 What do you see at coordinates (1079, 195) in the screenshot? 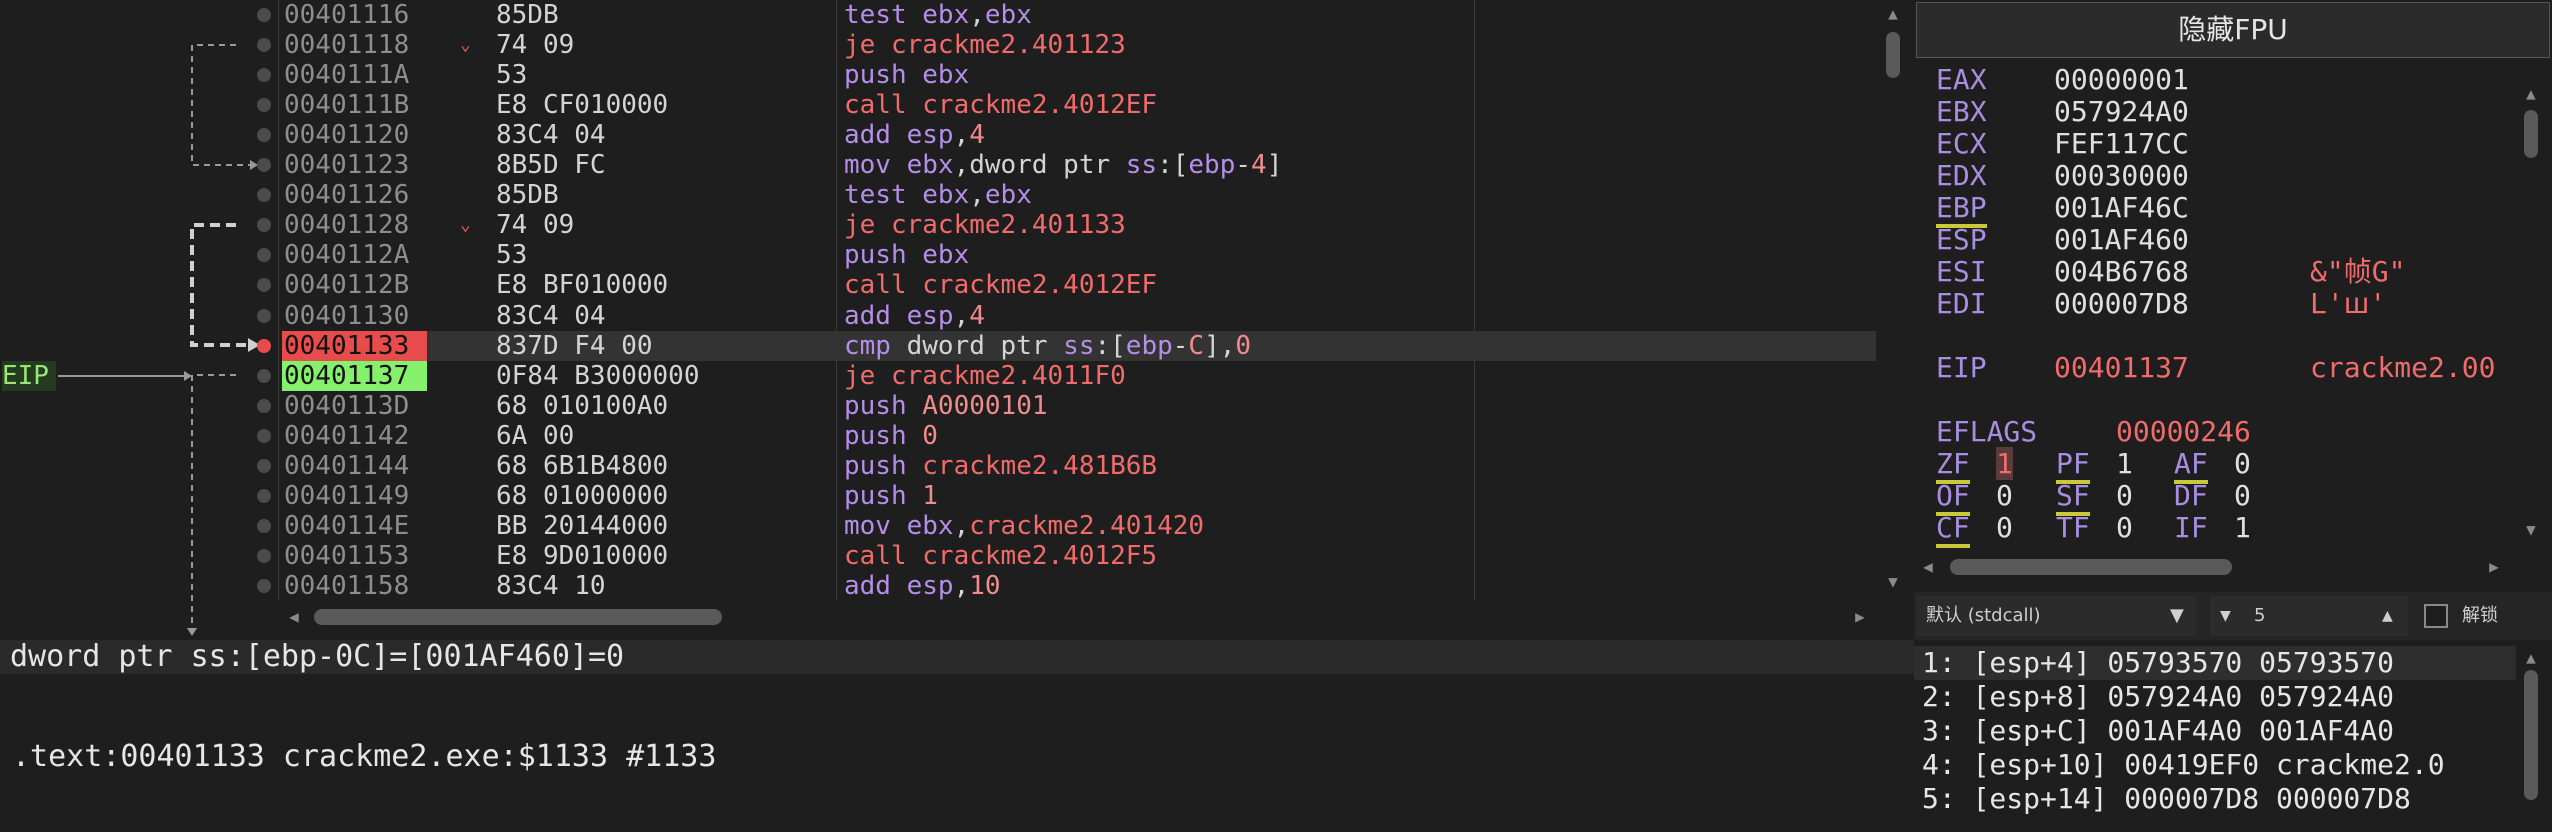
I see `instruction-row: 00401126 85DB test ebx,ebx` at bounding box center [1079, 195].